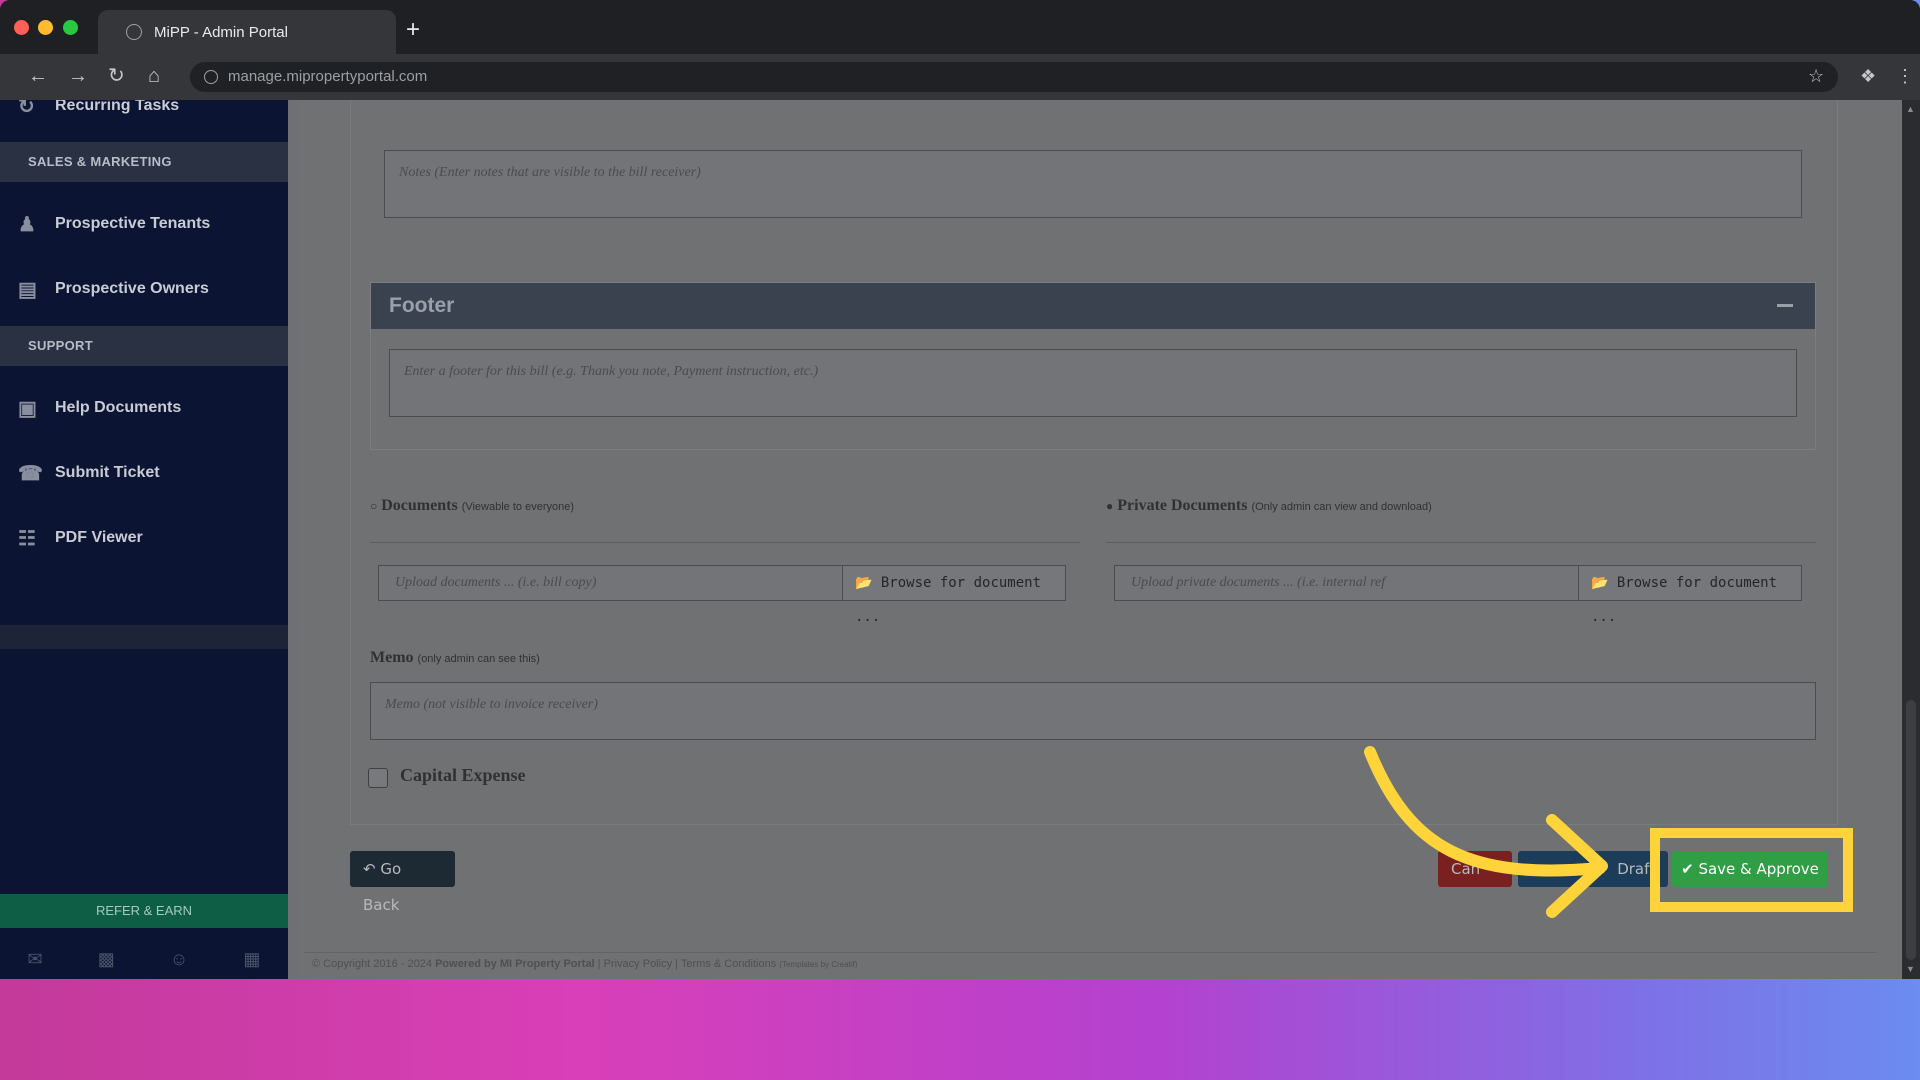  Describe the element at coordinates (251, 959) in the screenshot. I see `calculator-icon: ▦` at that location.